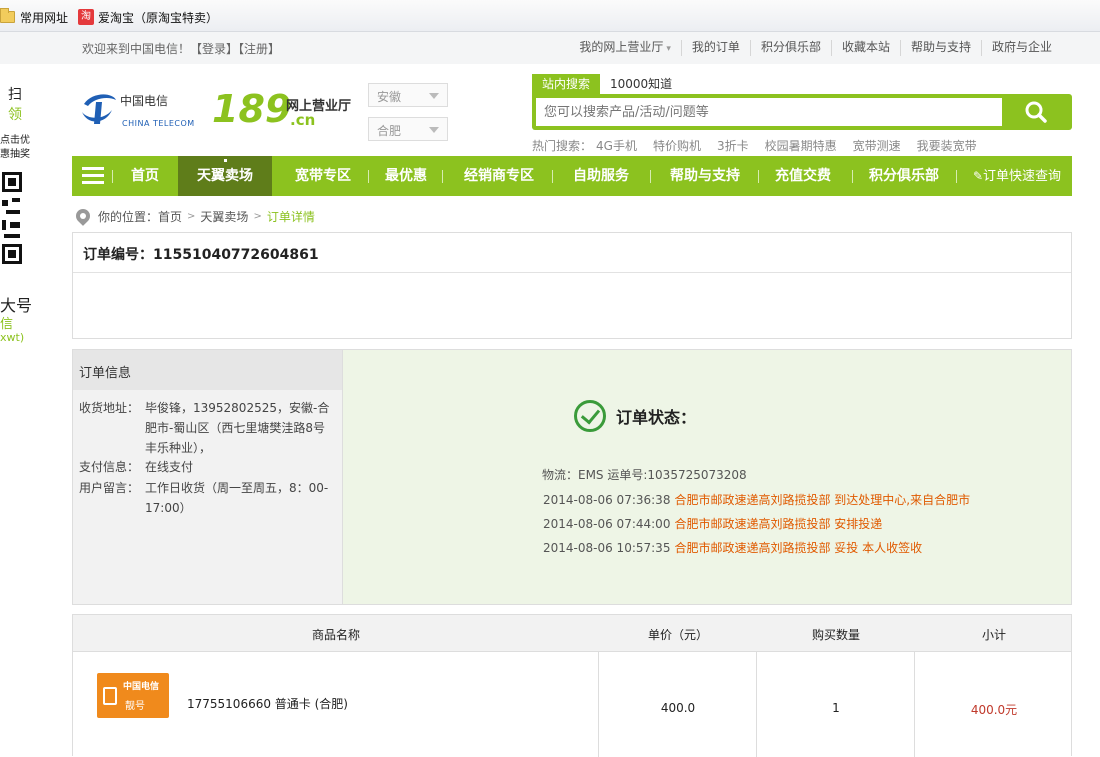 The height and width of the screenshot is (757, 1100). What do you see at coordinates (7, 15) in the screenshot?
I see `folder-icon` at bounding box center [7, 15].